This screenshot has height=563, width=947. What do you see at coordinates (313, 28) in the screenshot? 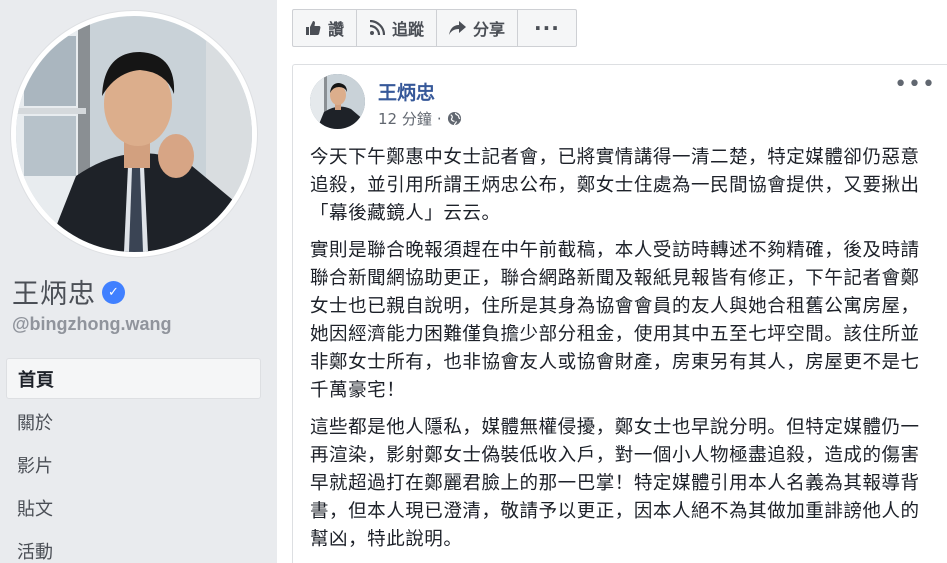
I see `thumbs-up-icon` at bounding box center [313, 28].